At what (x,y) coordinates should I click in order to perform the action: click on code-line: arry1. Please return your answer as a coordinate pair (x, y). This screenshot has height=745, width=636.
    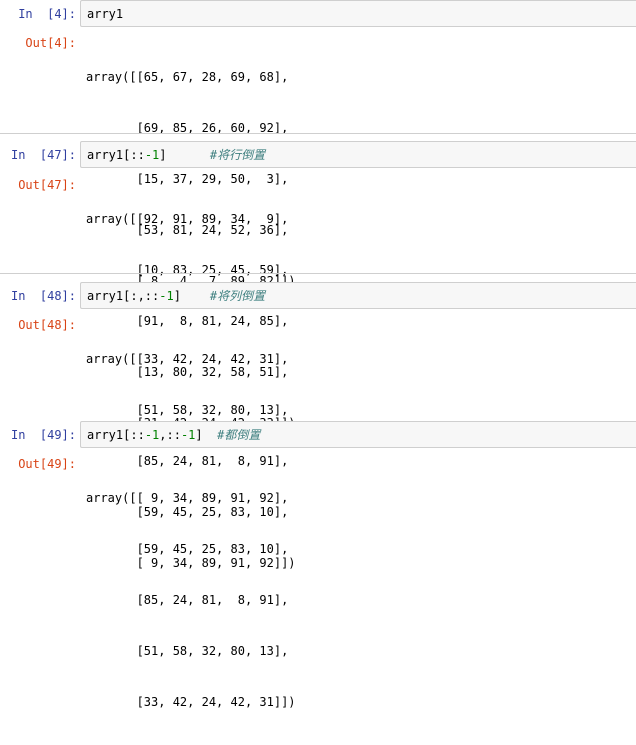
    Looking at the image, I should click on (105, 14).